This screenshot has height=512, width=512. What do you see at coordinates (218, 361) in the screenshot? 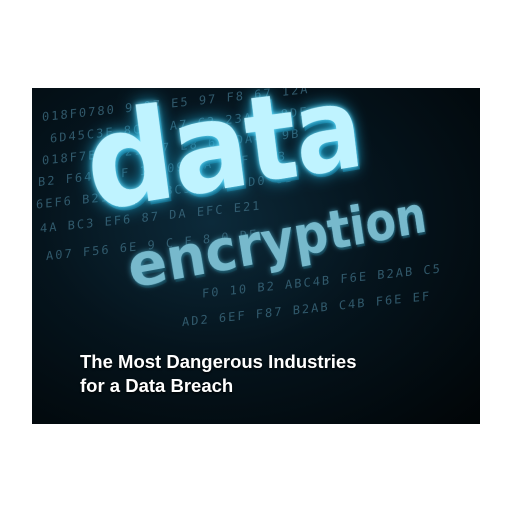
I see `caption-line-1: The Most Dangerous Industries` at bounding box center [218, 361].